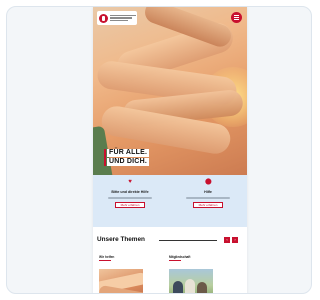  Describe the element at coordinates (188, 240) in the screenshot. I see `themes-divider` at that location.